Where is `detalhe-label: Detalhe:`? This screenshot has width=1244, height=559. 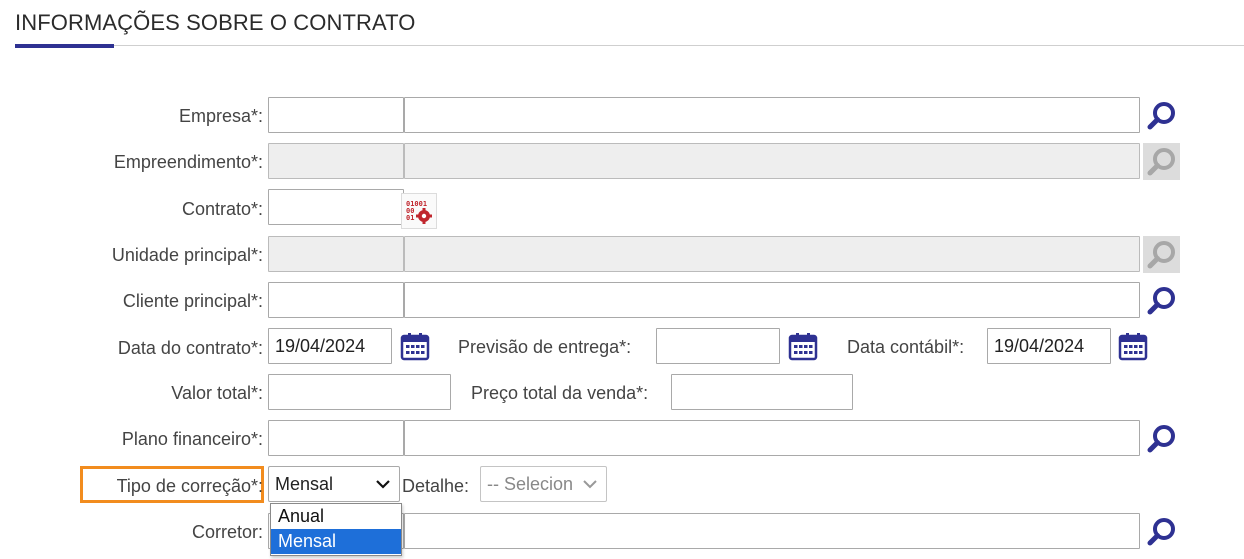 detalhe-label: Detalhe: is located at coordinates (436, 486).